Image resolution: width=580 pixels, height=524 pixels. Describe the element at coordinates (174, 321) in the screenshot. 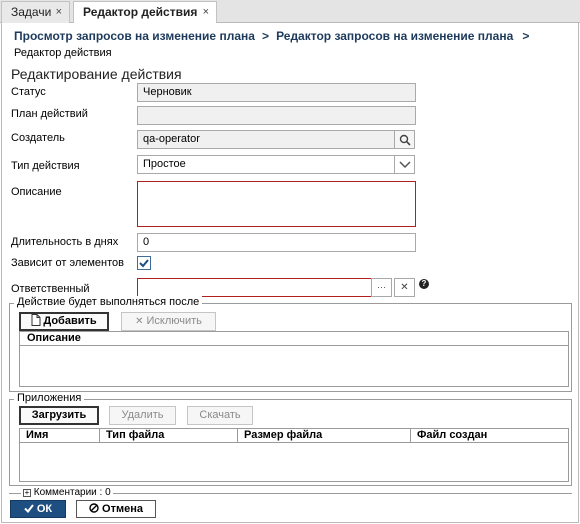

I see `exclude-button-label: Исключить` at that location.